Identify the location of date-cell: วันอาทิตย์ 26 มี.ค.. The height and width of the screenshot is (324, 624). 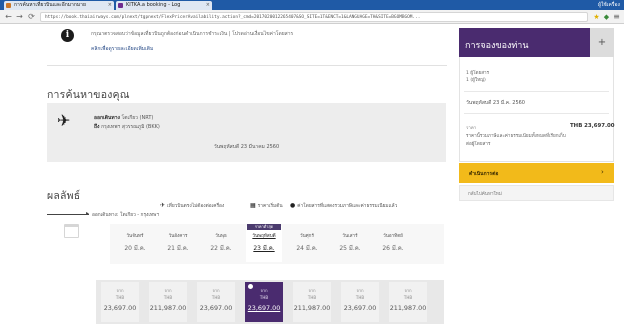
(393, 244).